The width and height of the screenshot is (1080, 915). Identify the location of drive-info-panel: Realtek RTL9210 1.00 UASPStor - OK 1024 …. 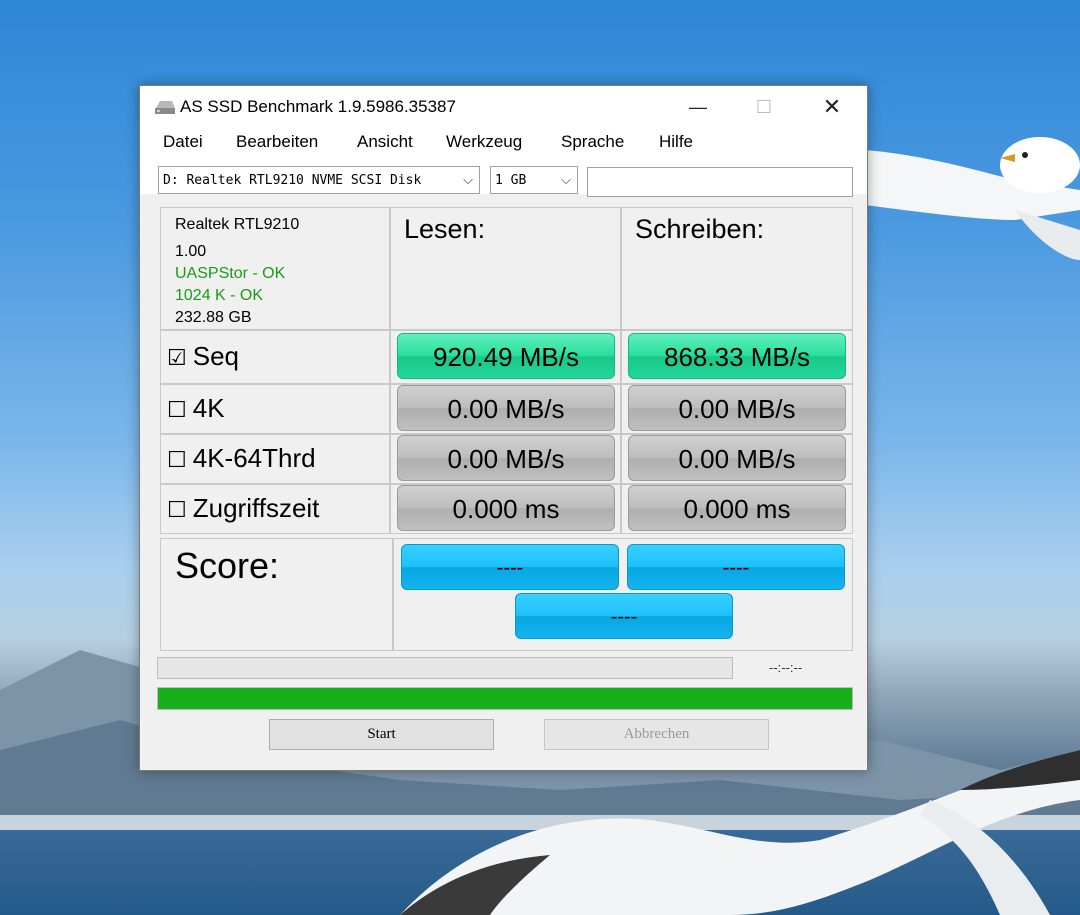
(275, 268).